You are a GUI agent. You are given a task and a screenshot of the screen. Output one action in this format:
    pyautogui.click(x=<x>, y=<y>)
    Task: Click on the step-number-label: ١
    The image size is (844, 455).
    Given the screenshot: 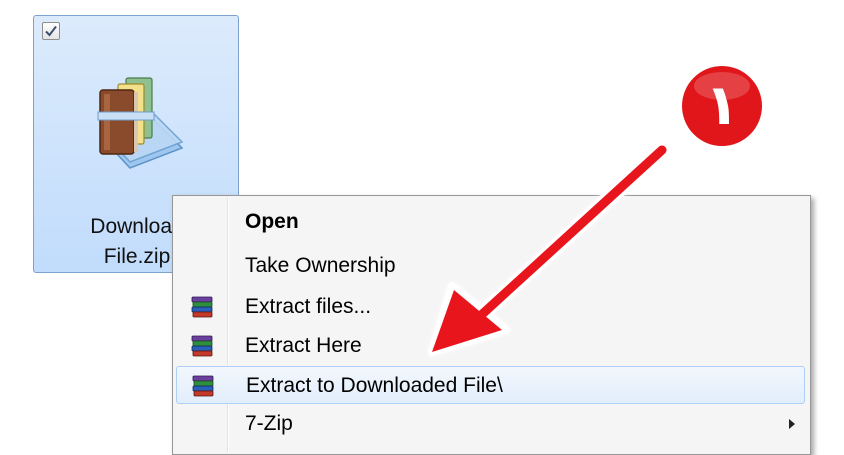 What is the action you would take?
    pyautogui.click(x=722, y=105)
    